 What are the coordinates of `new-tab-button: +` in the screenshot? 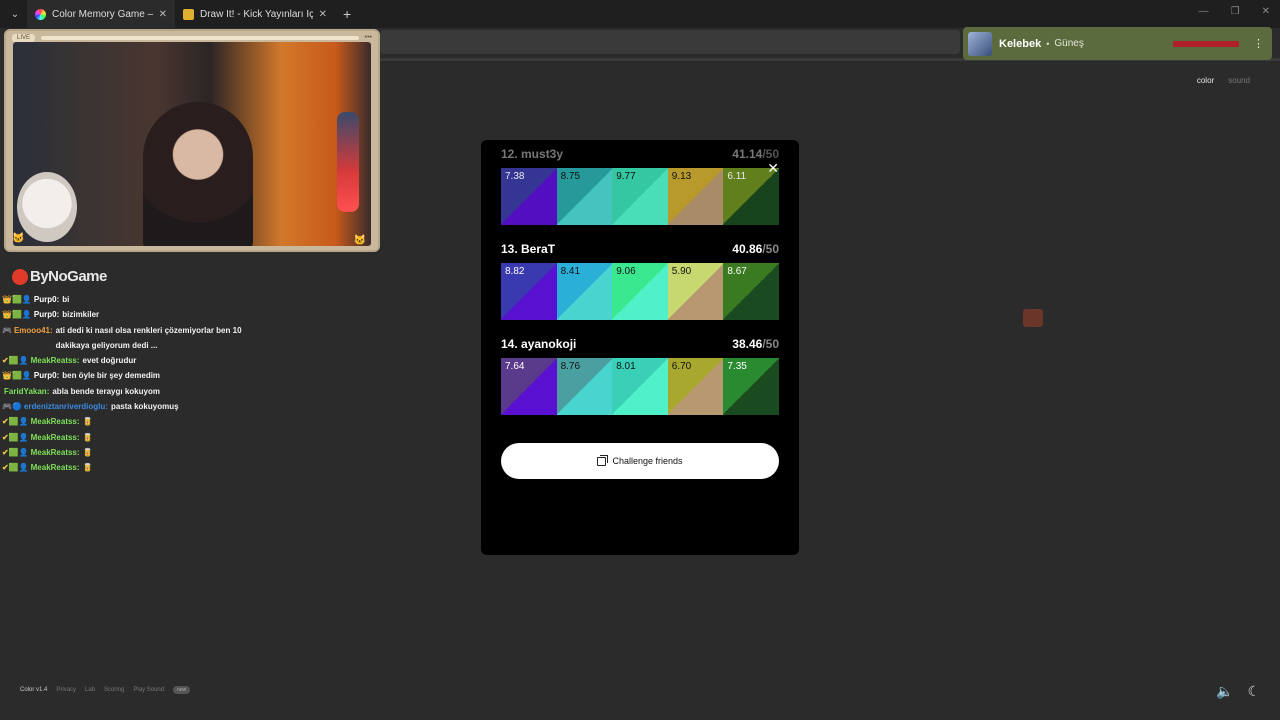 It's located at (347, 14).